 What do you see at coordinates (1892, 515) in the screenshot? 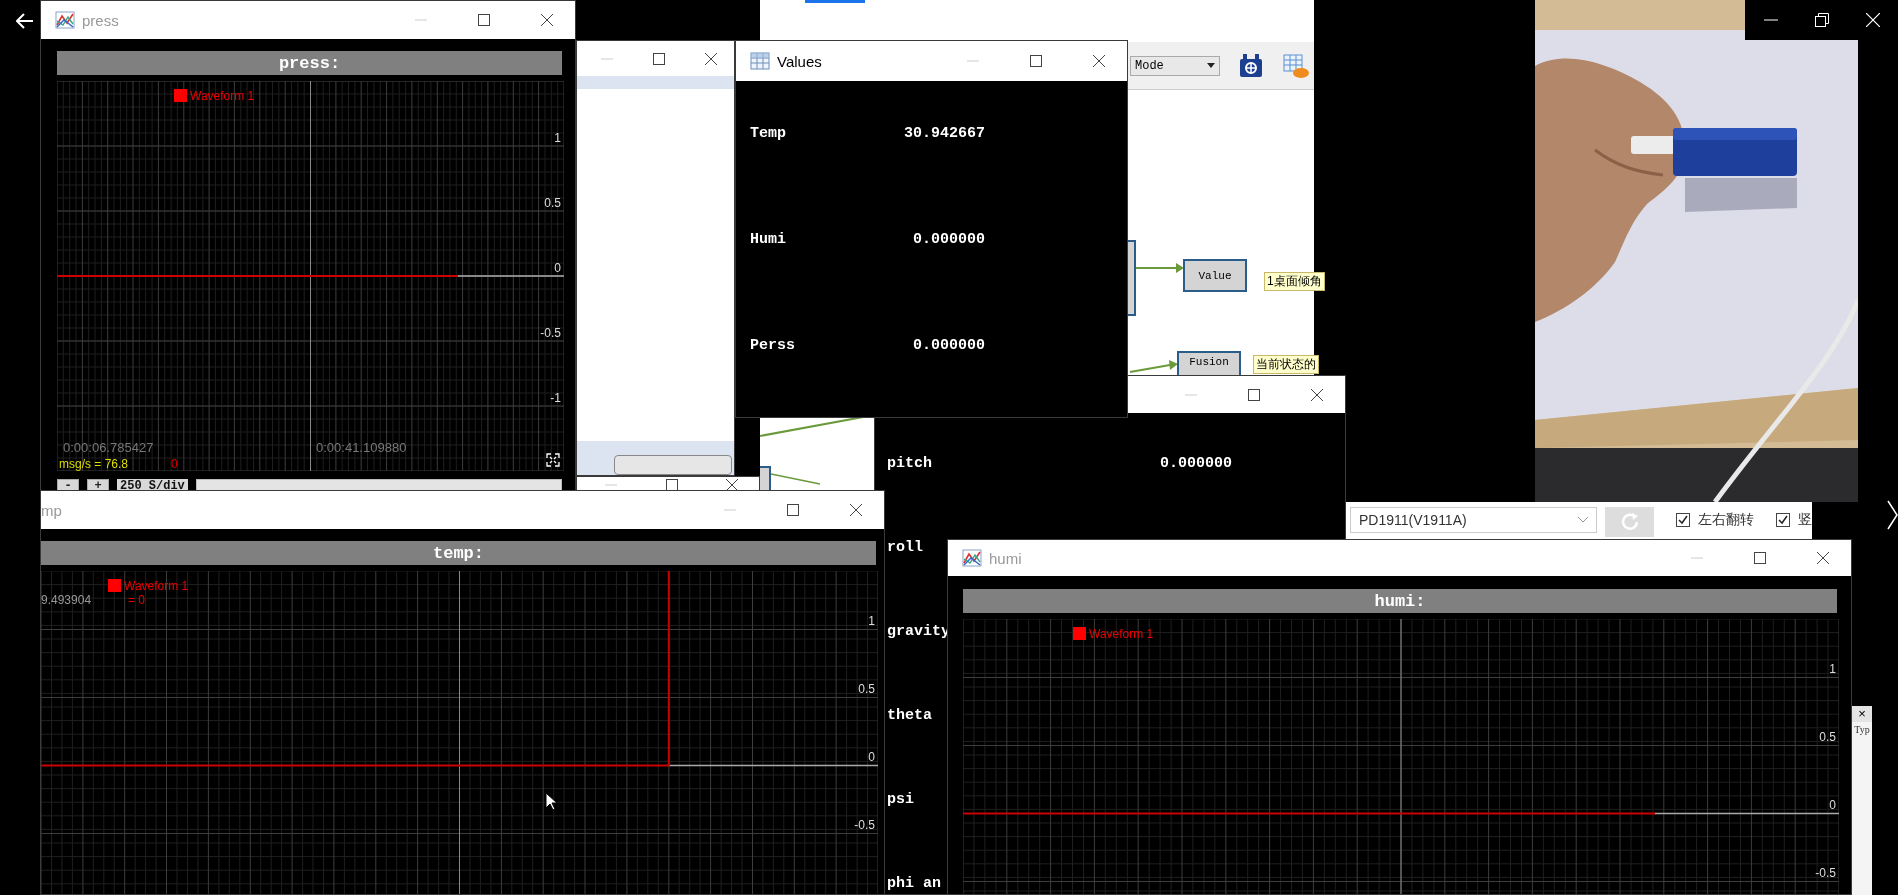
I see `chevron-right-icon` at bounding box center [1892, 515].